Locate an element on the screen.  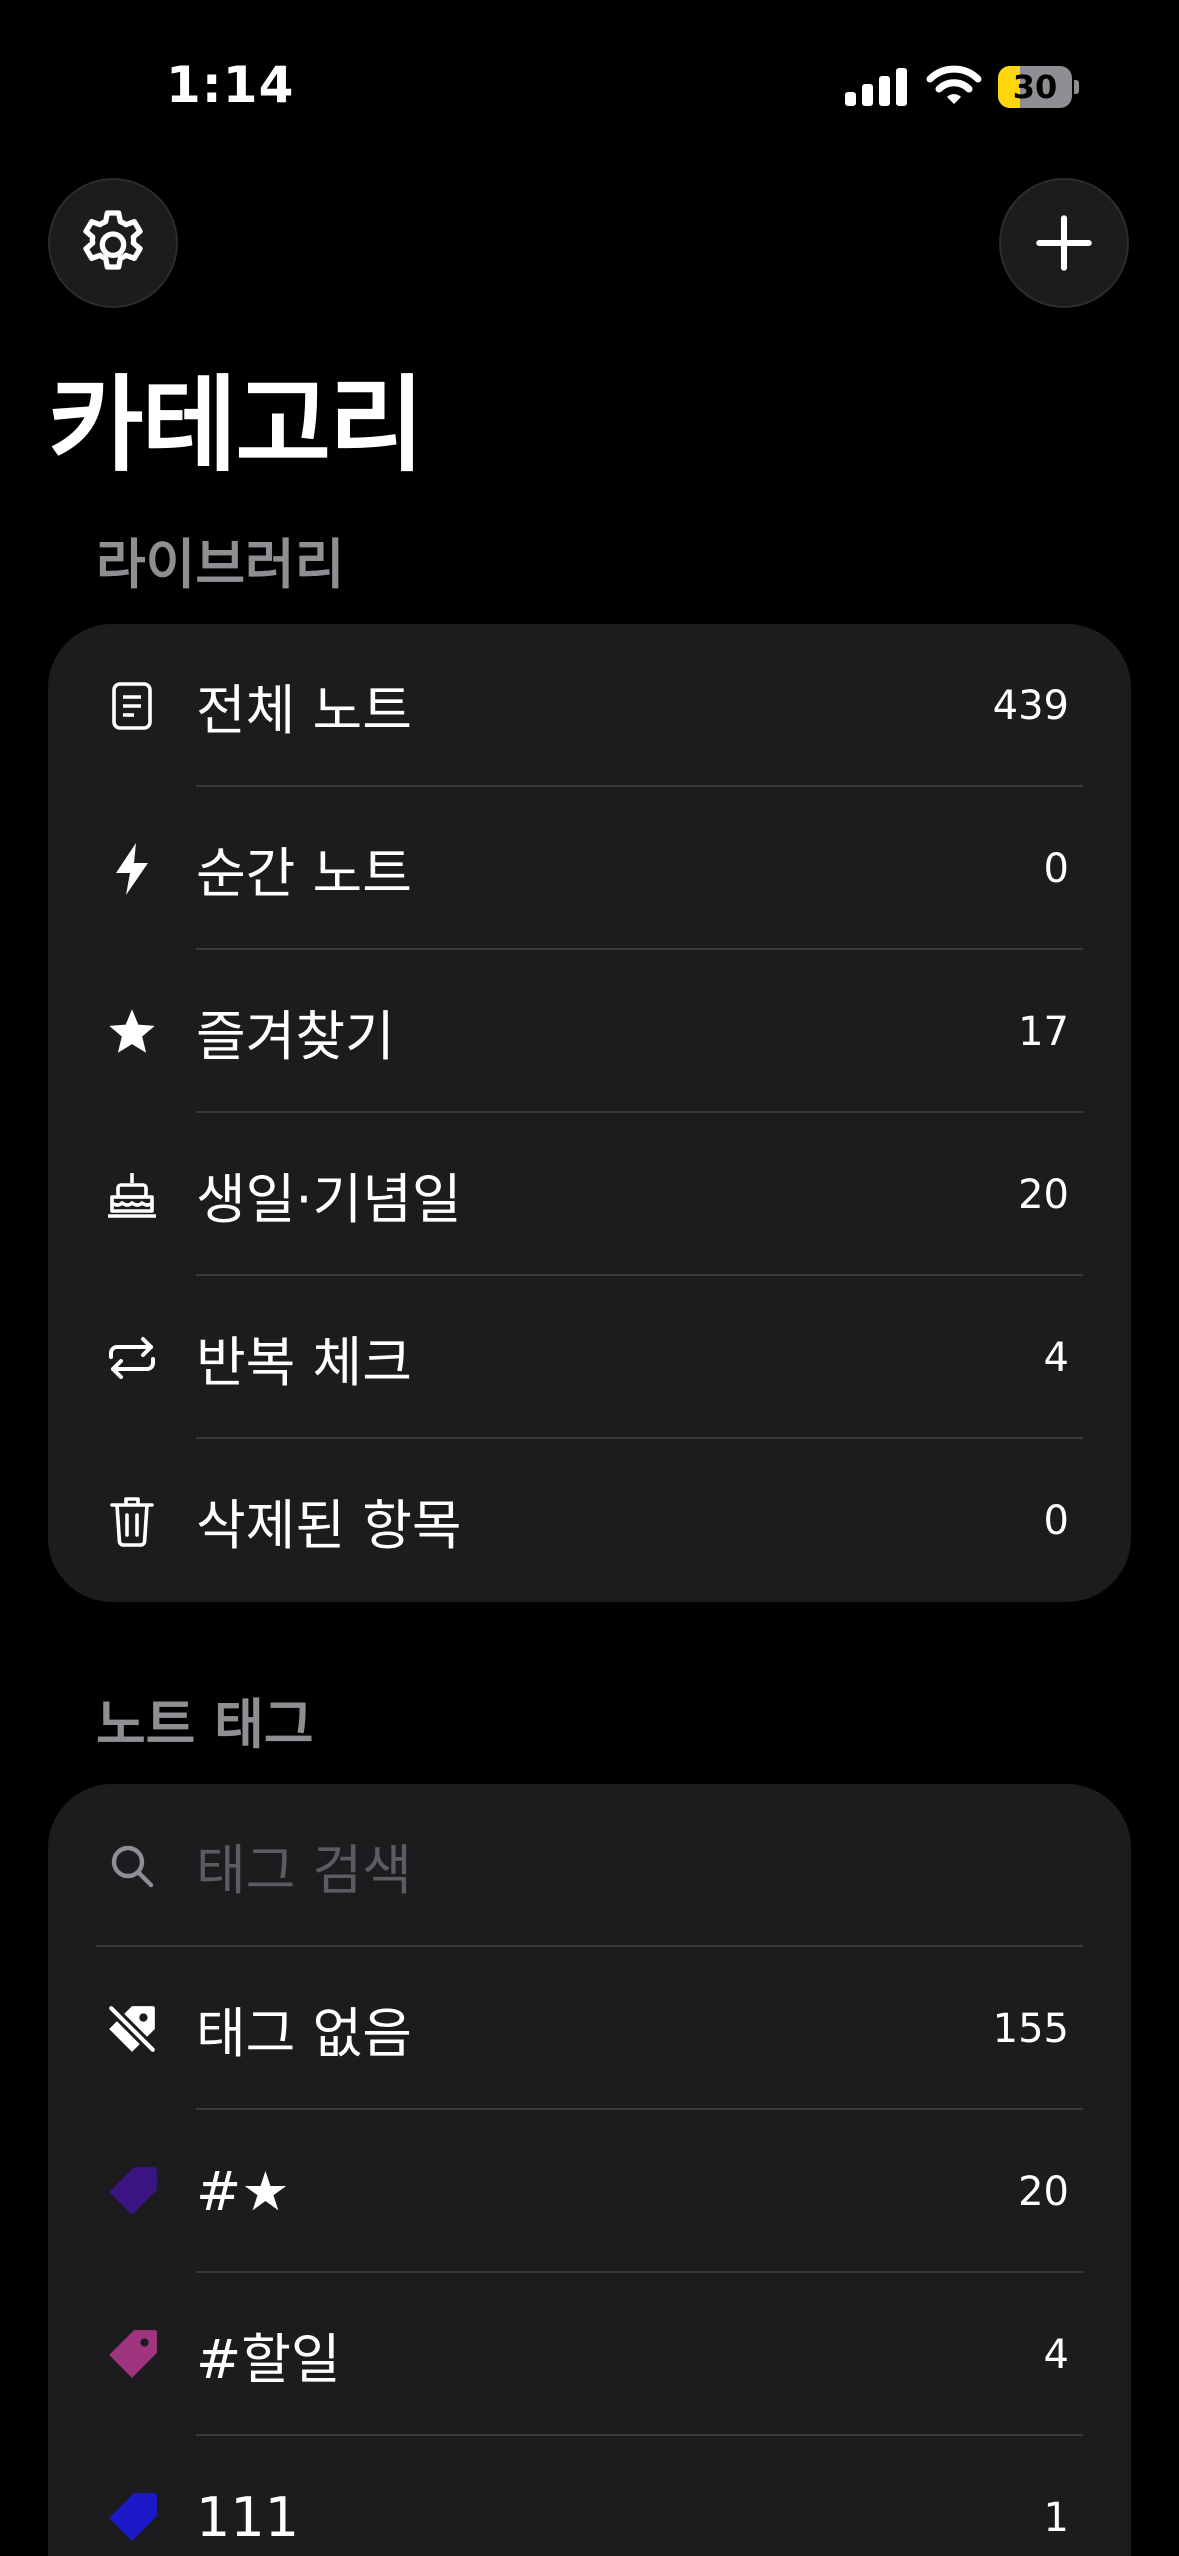
library-item-deleted: 삭제된 항목 0 is located at coordinates (589, 1520).